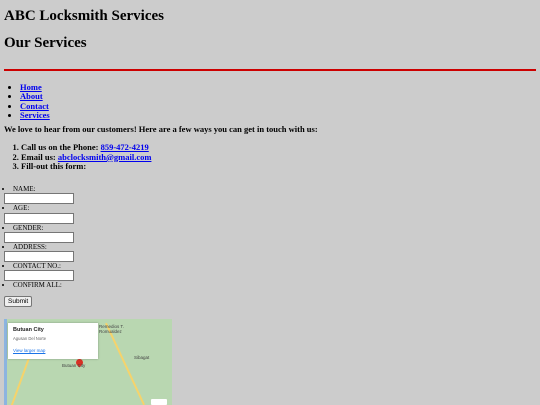 The width and height of the screenshot is (540, 405). Describe the element at coordinates (270, 272) in the screenshot. I see `form-item-contact-no: CONTACT NO.:` at that location.